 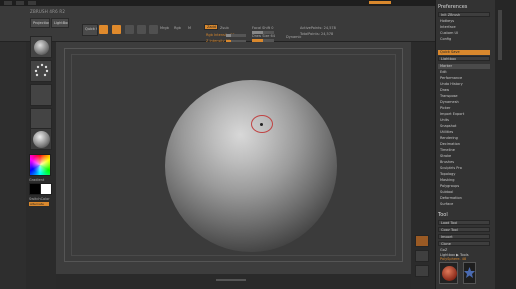 What do you see at coordinates (464, 138) in the screenshot?
I see `pref-list-item: Rendering` at bounding box center [464, 138].